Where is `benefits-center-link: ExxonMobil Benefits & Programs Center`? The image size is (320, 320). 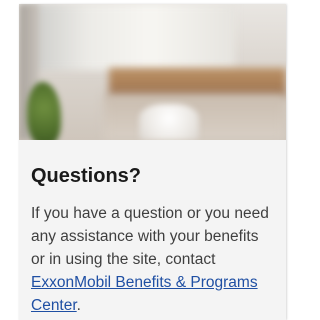 benefits-center-link: ExxonMobil Benefits & Programs Center is located at coordinates (144, 294).